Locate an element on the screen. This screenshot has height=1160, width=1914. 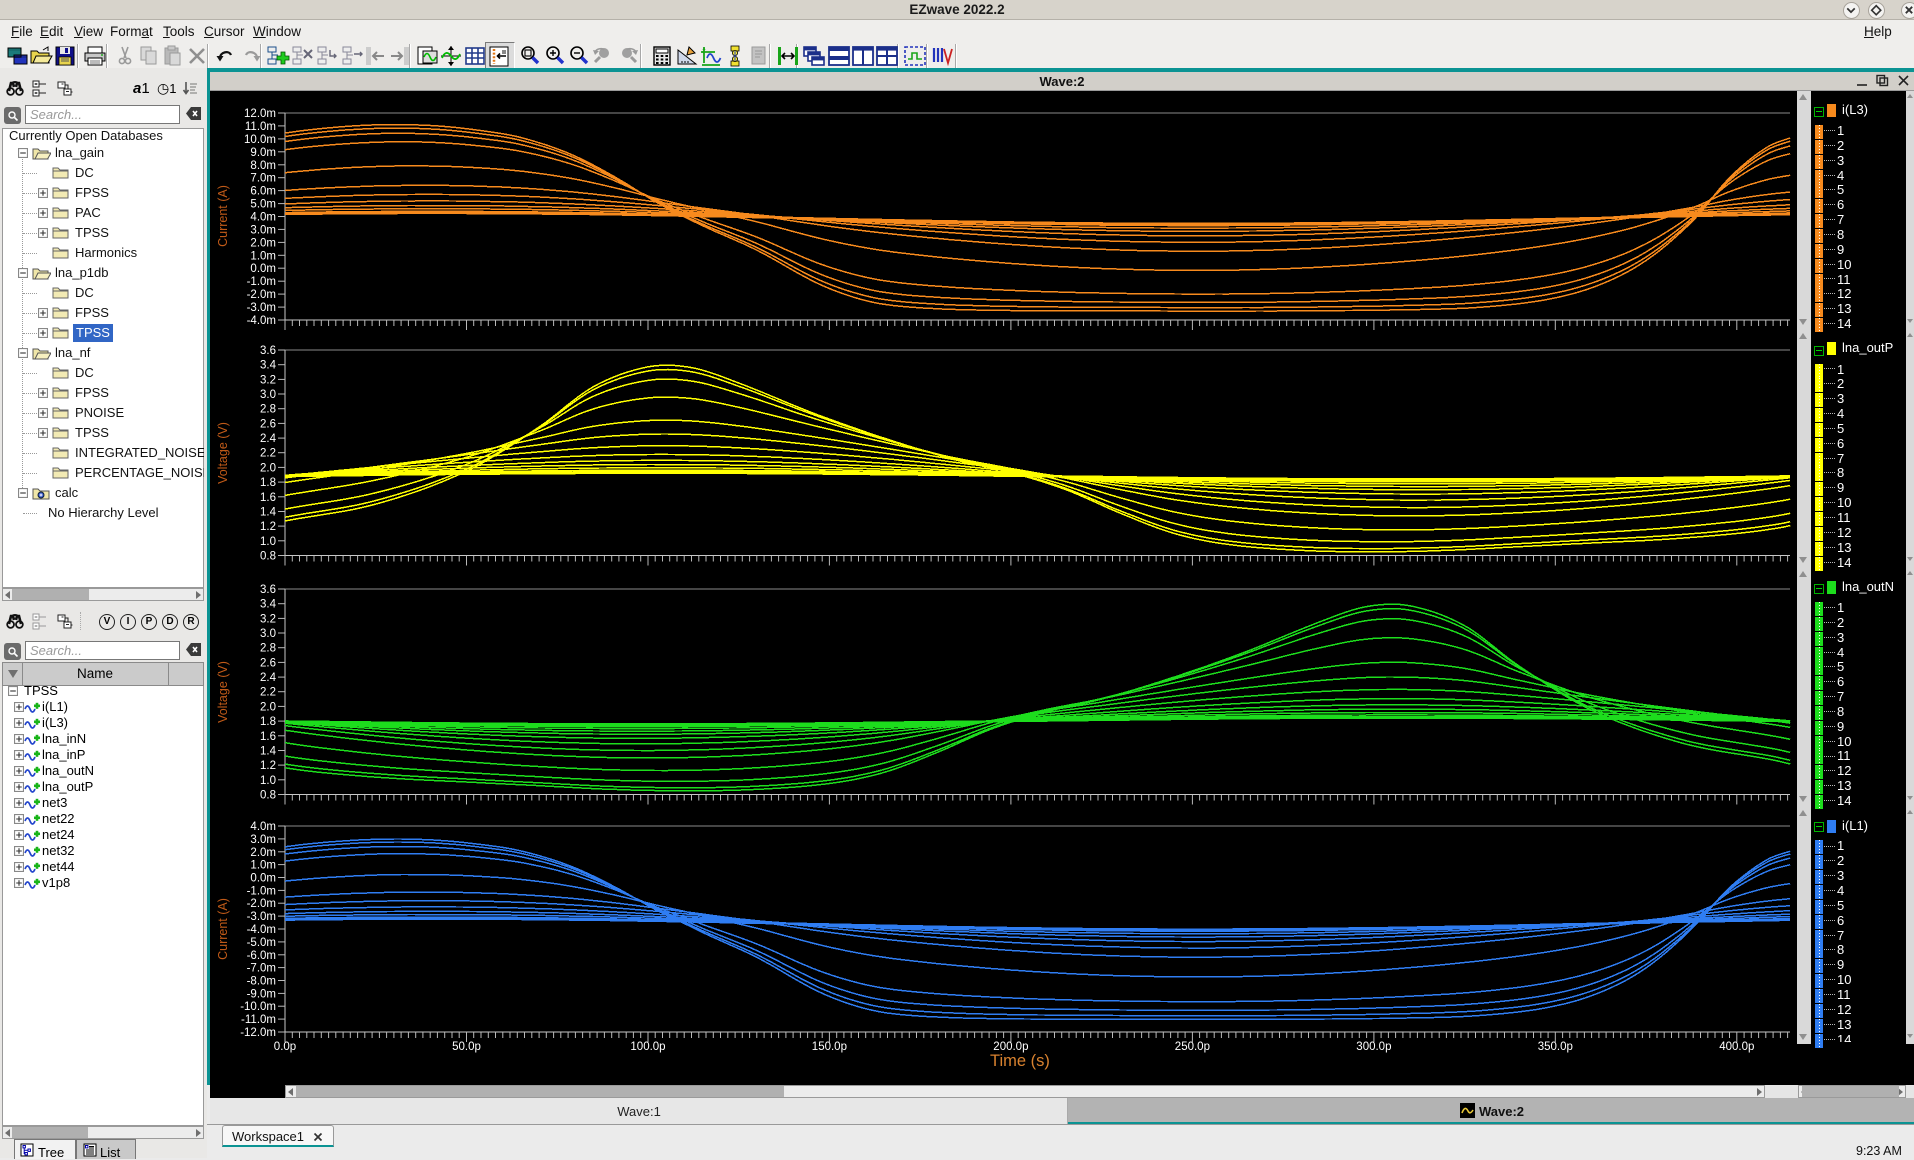
svg-text: -8.0m is located at coordinates (261, 982).